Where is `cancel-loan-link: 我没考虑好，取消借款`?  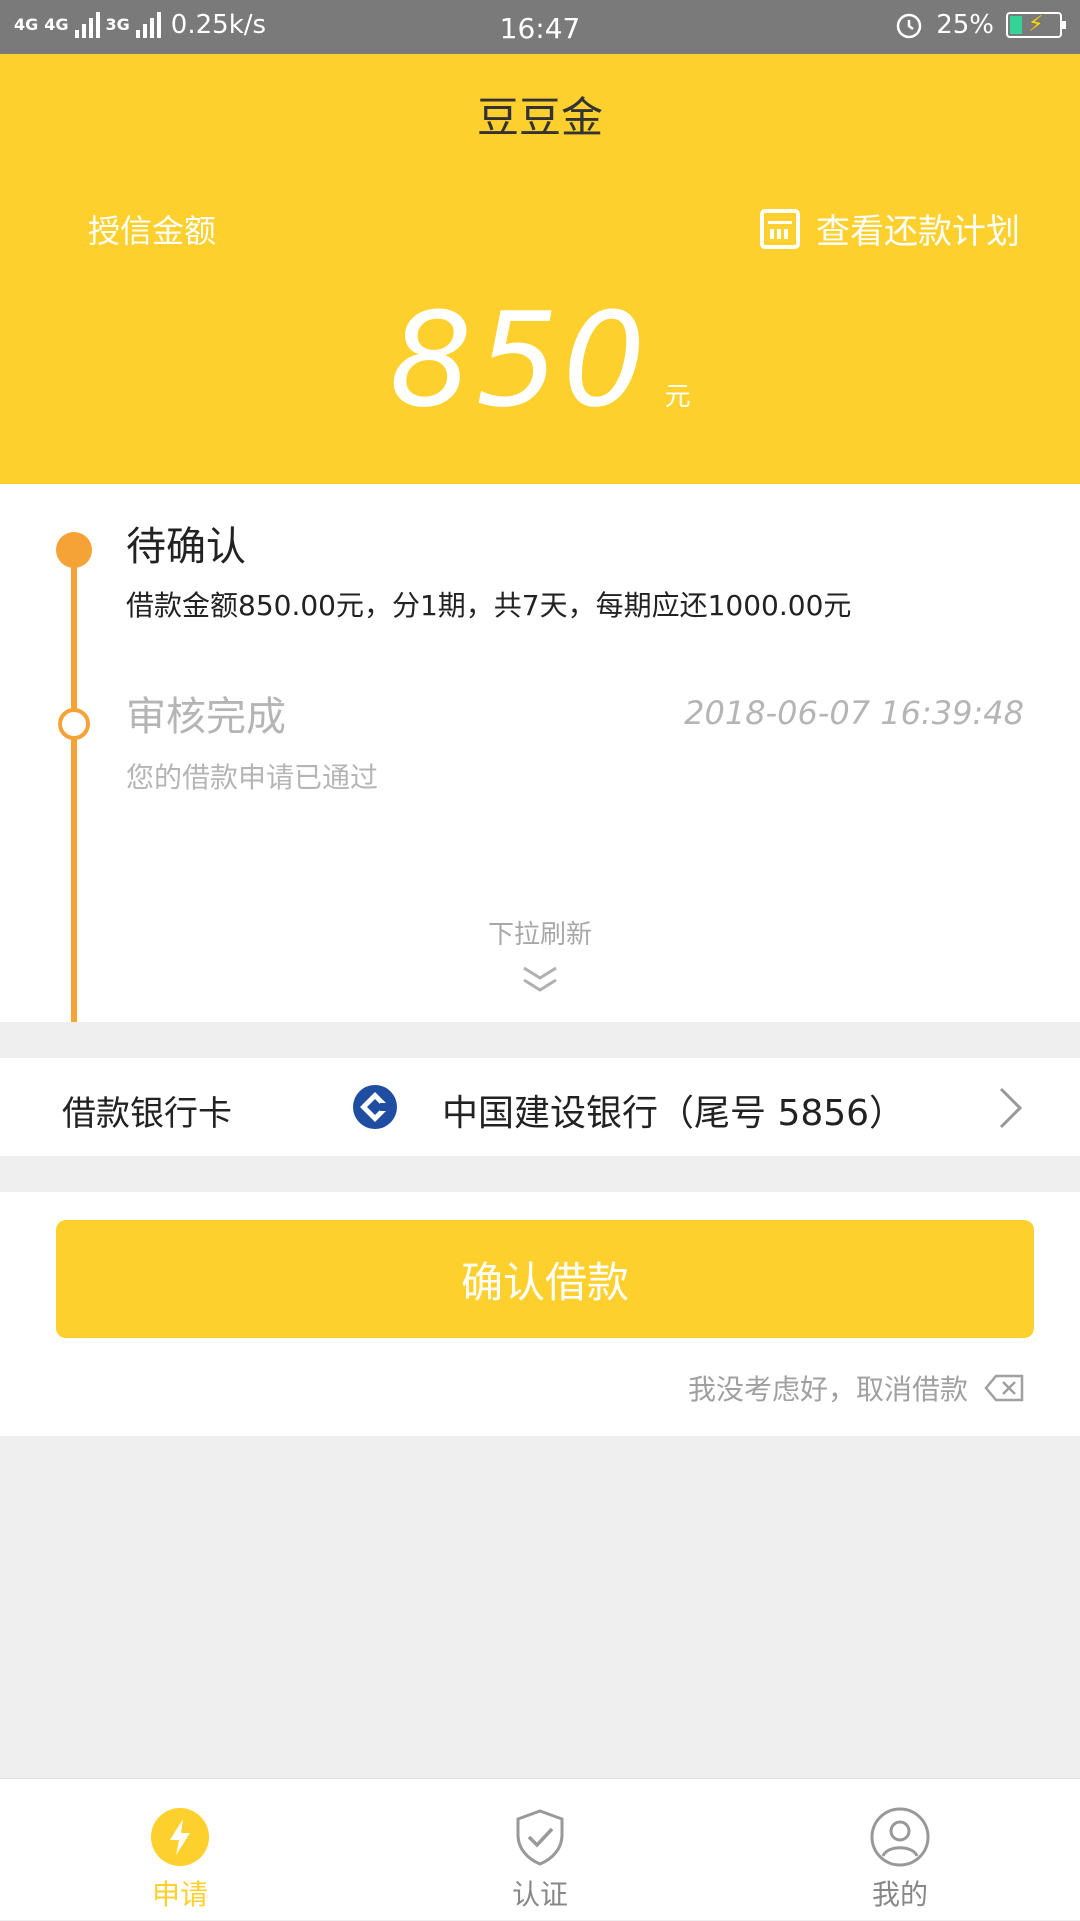
cancel-loan-link: 我没考虑好，取消借款 is located at coordinates (856, 1388).